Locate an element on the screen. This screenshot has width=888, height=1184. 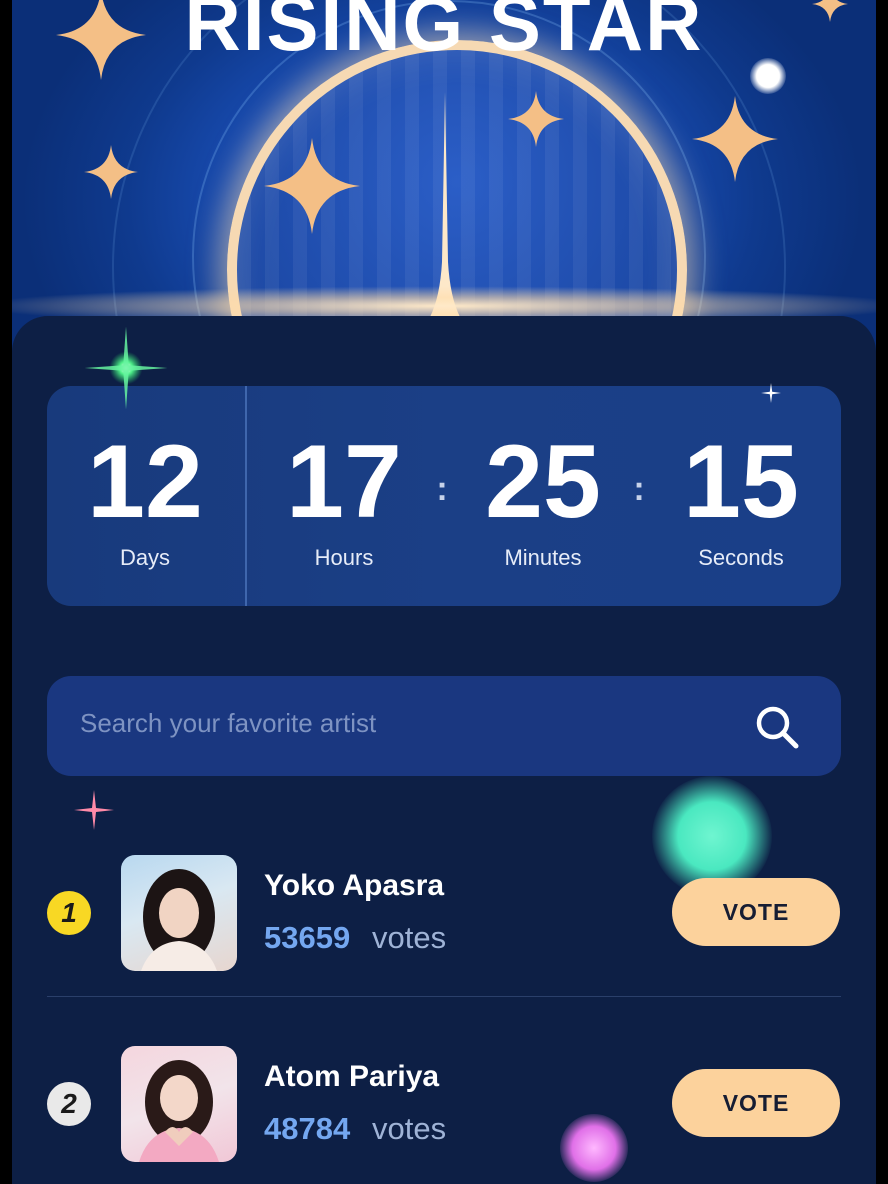
pink-sparkle-icon is located at coordinates (94, 810).